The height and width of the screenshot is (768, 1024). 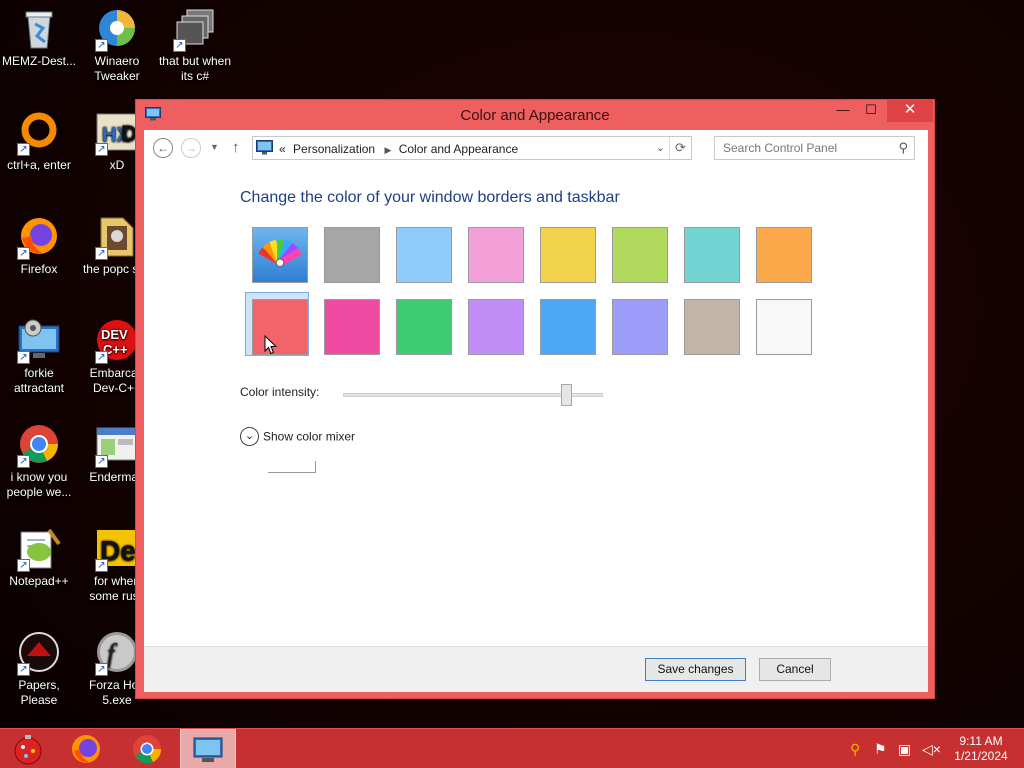 I want to click on color-swatch-periwinkle, so click(x=637, y=324).